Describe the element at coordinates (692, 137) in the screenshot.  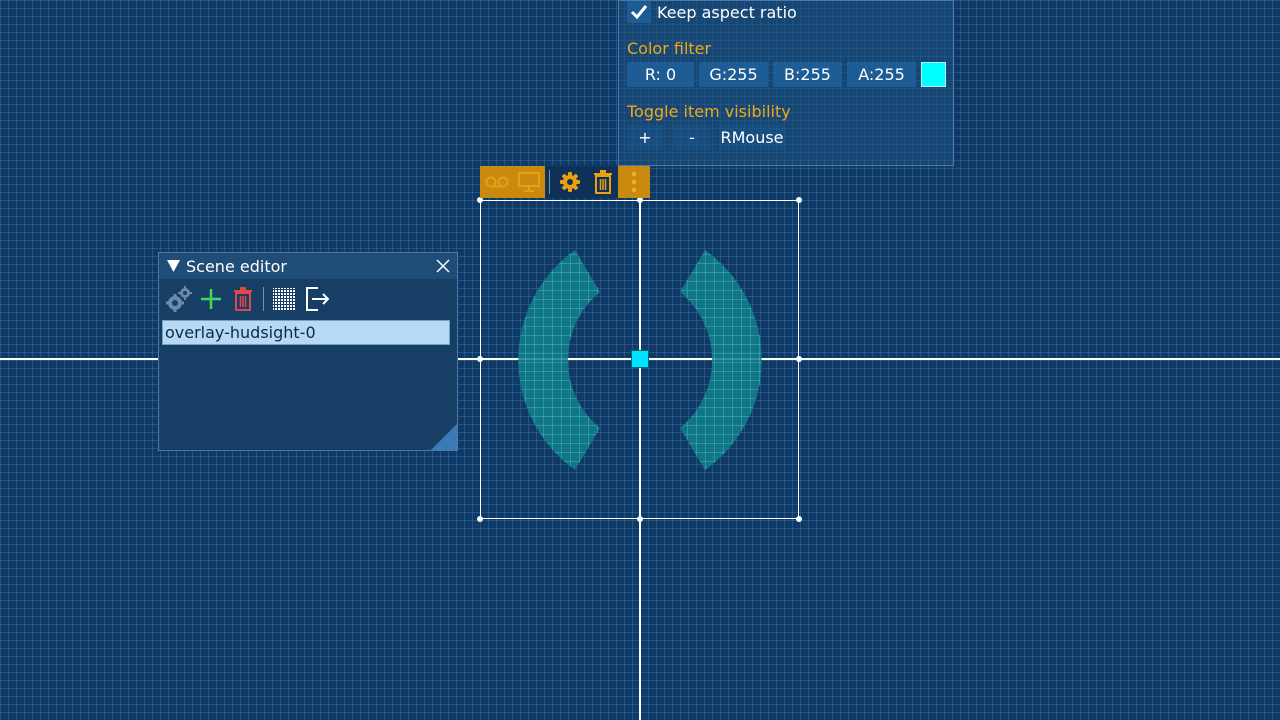
I see `toggle-remove-button: -` at that location.